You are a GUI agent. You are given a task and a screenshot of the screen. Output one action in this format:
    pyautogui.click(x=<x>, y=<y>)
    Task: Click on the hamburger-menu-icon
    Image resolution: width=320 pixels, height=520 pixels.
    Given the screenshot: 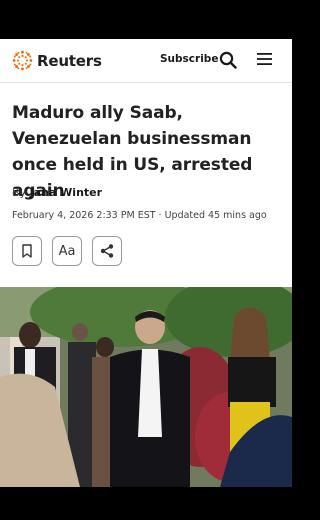 What is the action you would take?
    pyautogui.click(x=264, y=59)
    